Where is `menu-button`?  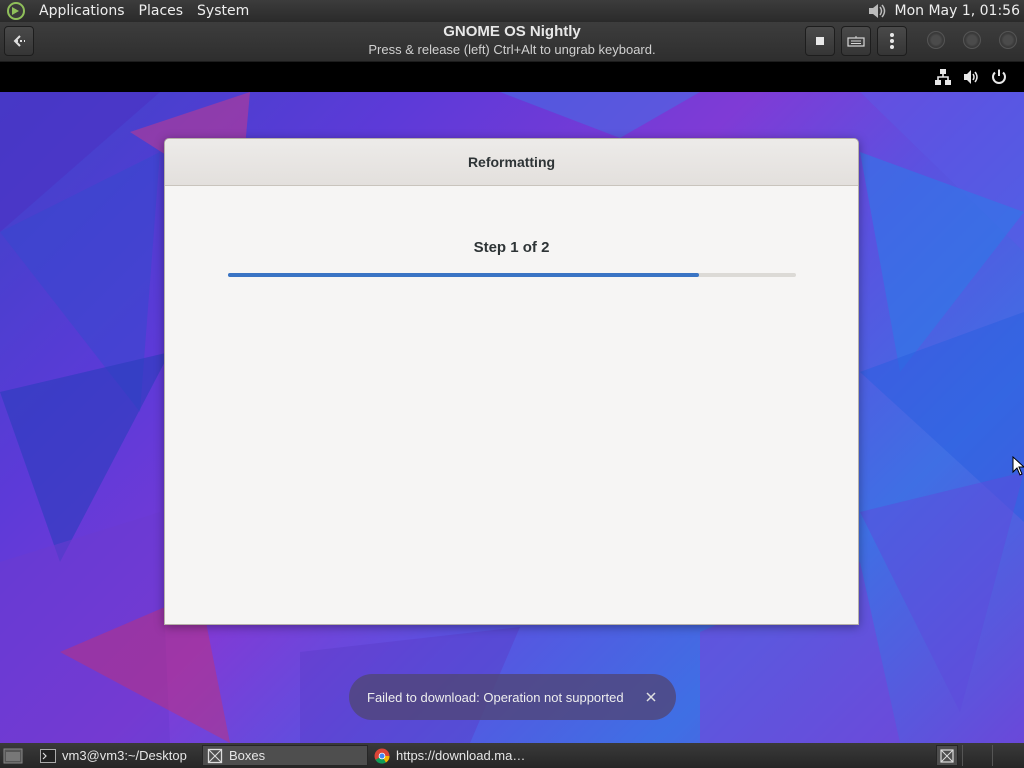
menu-button is located at coordinates (892, 41).